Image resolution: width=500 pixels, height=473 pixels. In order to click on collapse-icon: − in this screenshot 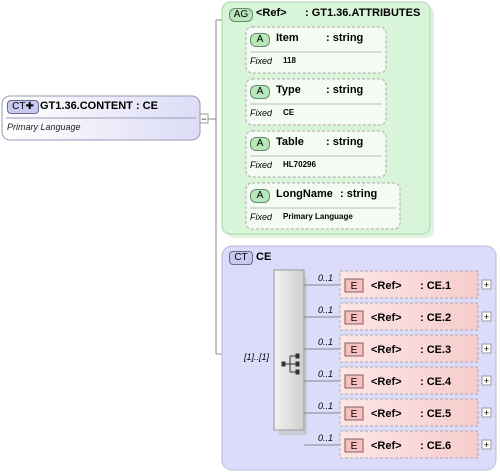, I will do `click(203, 119)`.